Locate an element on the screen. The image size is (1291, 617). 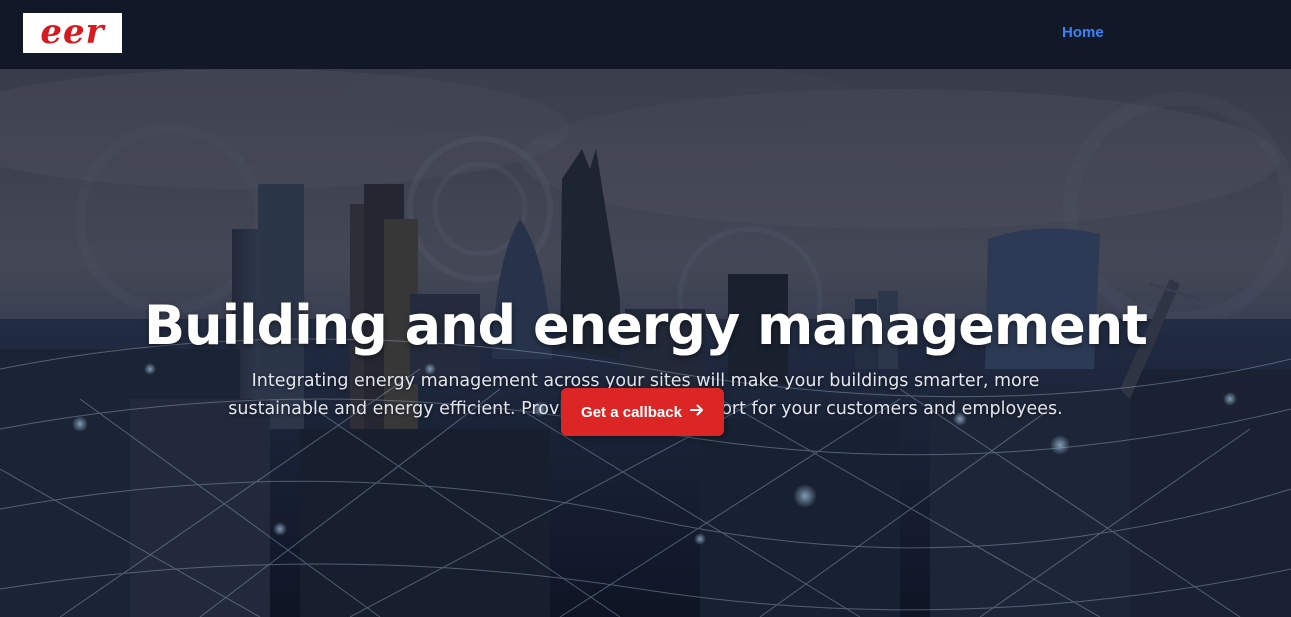
site-logo: eer is located at coordinates (72, 33).